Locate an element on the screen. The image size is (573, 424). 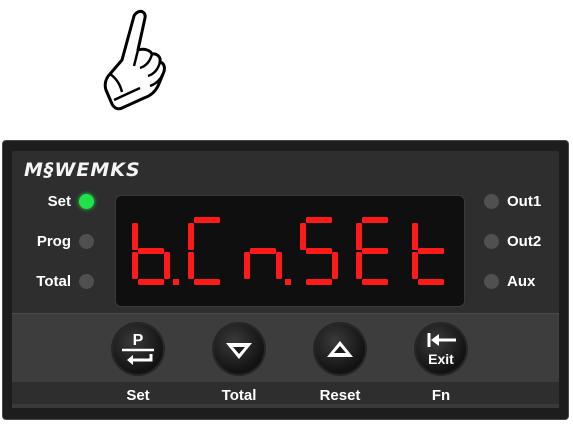
key-glyph: Exit is located at coordinates (441, 359).